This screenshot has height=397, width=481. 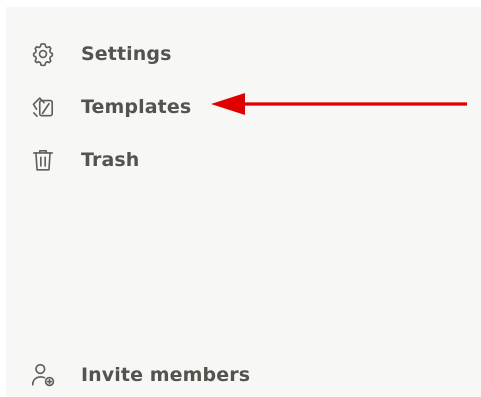 I want to click on sidebar-item-label: Trash, so click(x=110, y=160).